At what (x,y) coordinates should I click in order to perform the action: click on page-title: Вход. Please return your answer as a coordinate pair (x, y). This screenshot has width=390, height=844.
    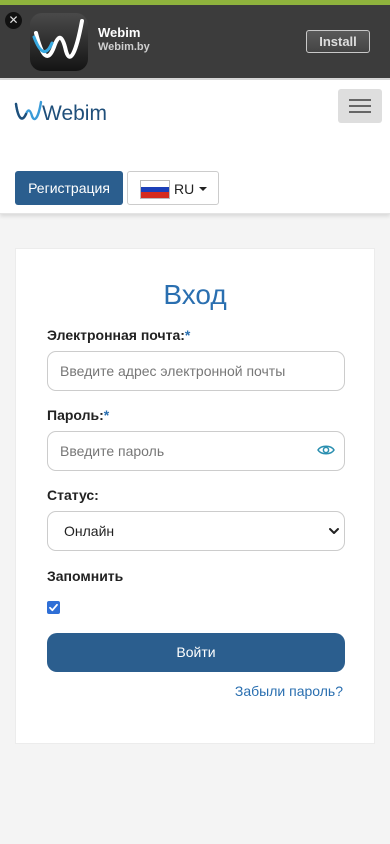
    Looking at the image, I should click on (195, 294).